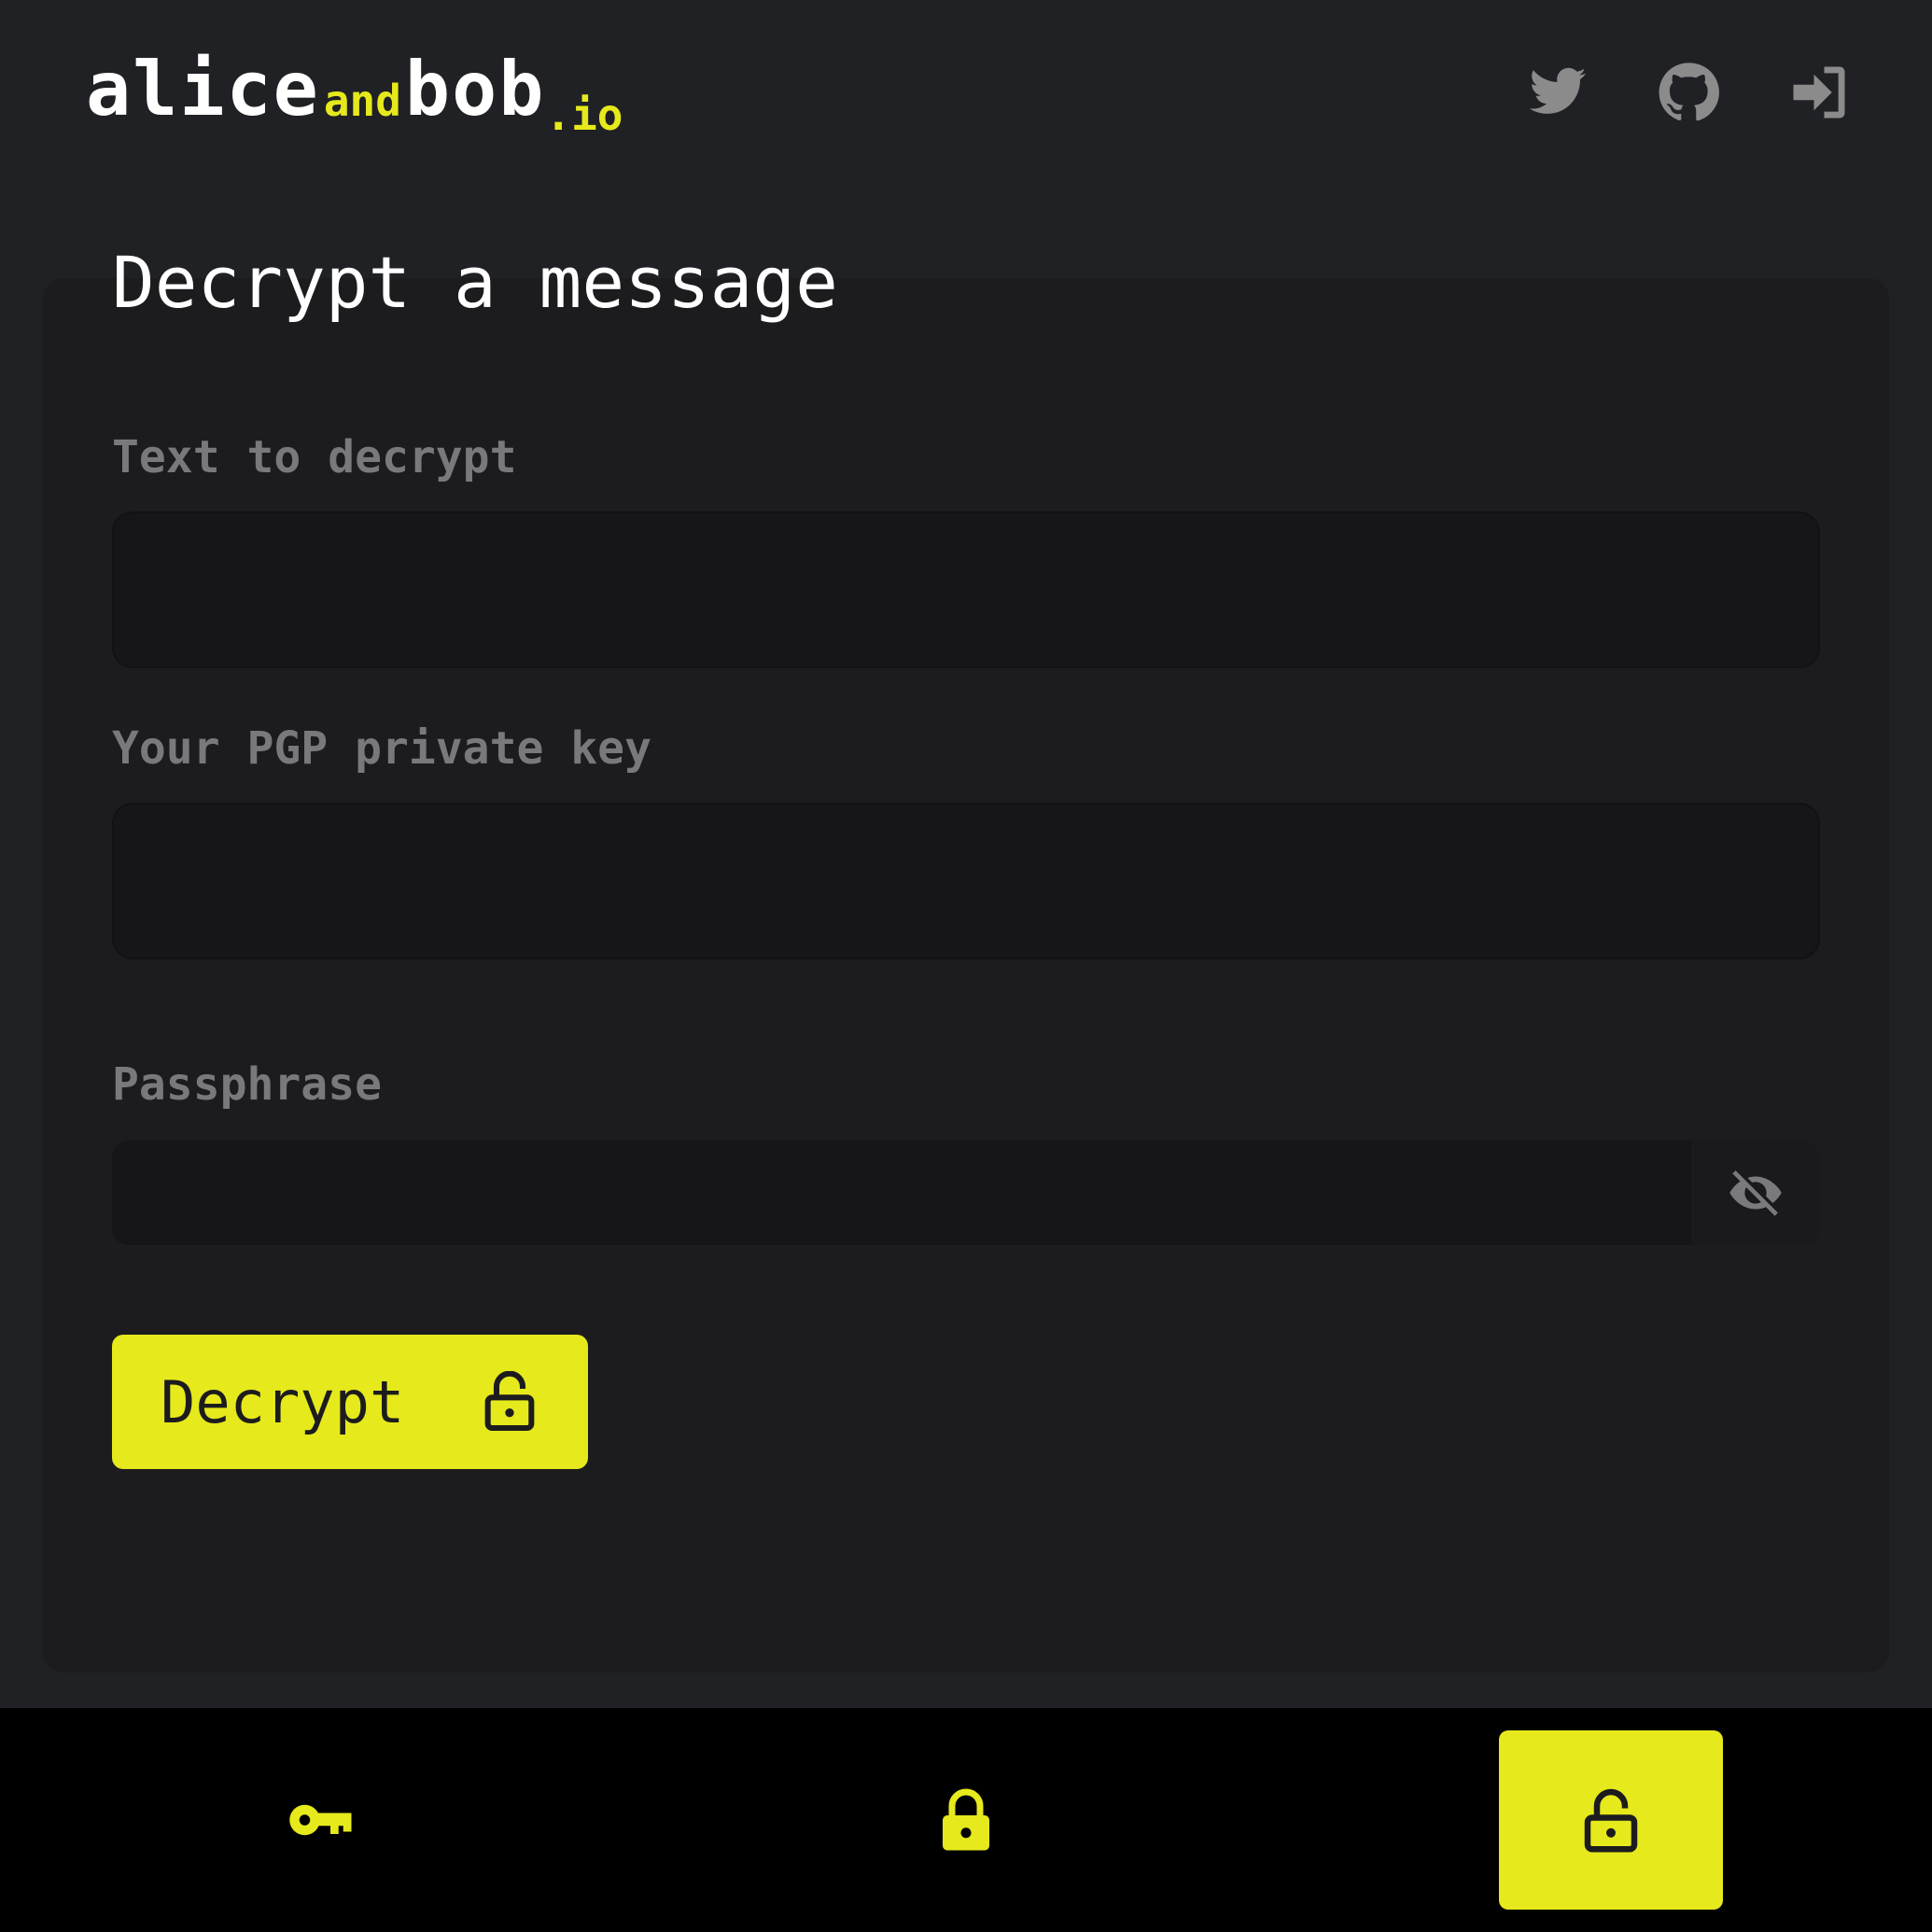  What do you see at coordinates (966, 881) in the screenshot?
I see `private-key-input` at bounding box center [966, 881].